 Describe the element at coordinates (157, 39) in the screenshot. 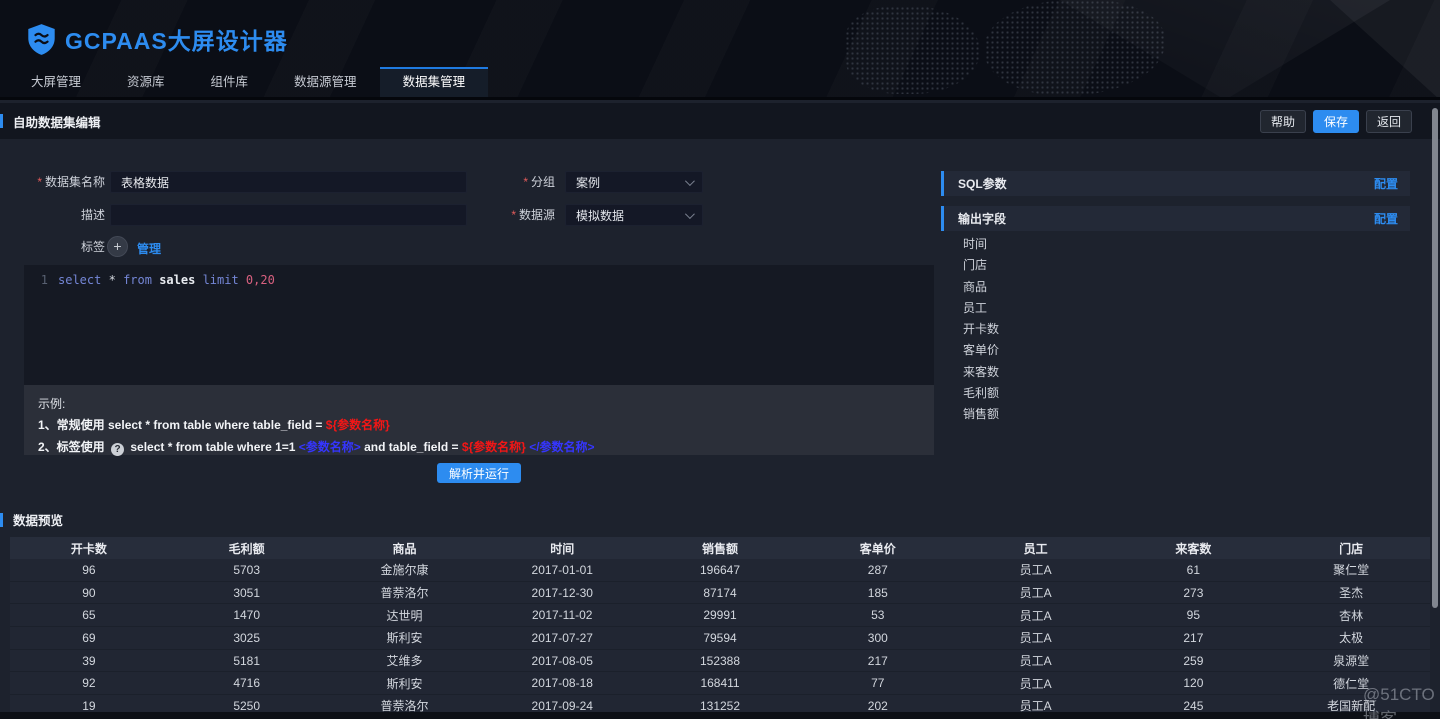

I see `logo: GCPAAS大屏设计器` at that location.